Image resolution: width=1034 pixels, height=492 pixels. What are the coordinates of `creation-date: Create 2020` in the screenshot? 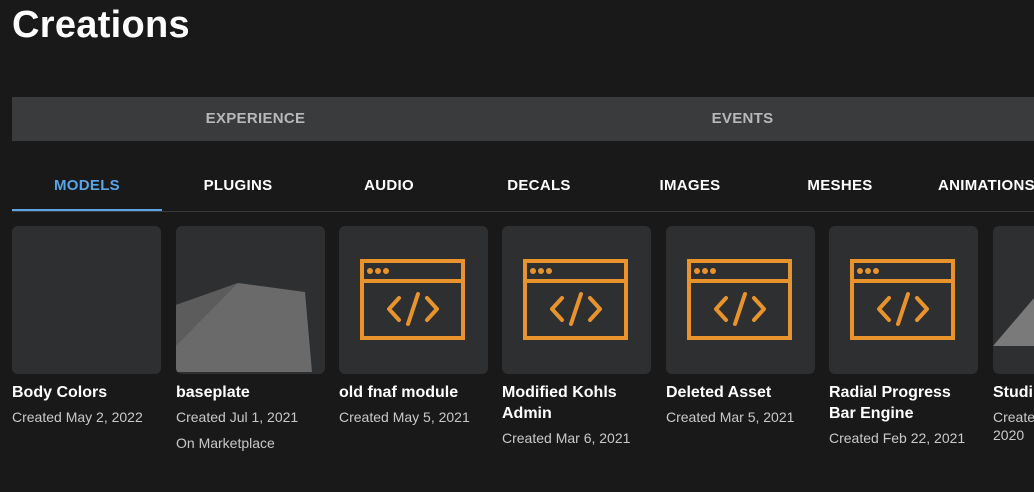 It's located at (1013, 426).